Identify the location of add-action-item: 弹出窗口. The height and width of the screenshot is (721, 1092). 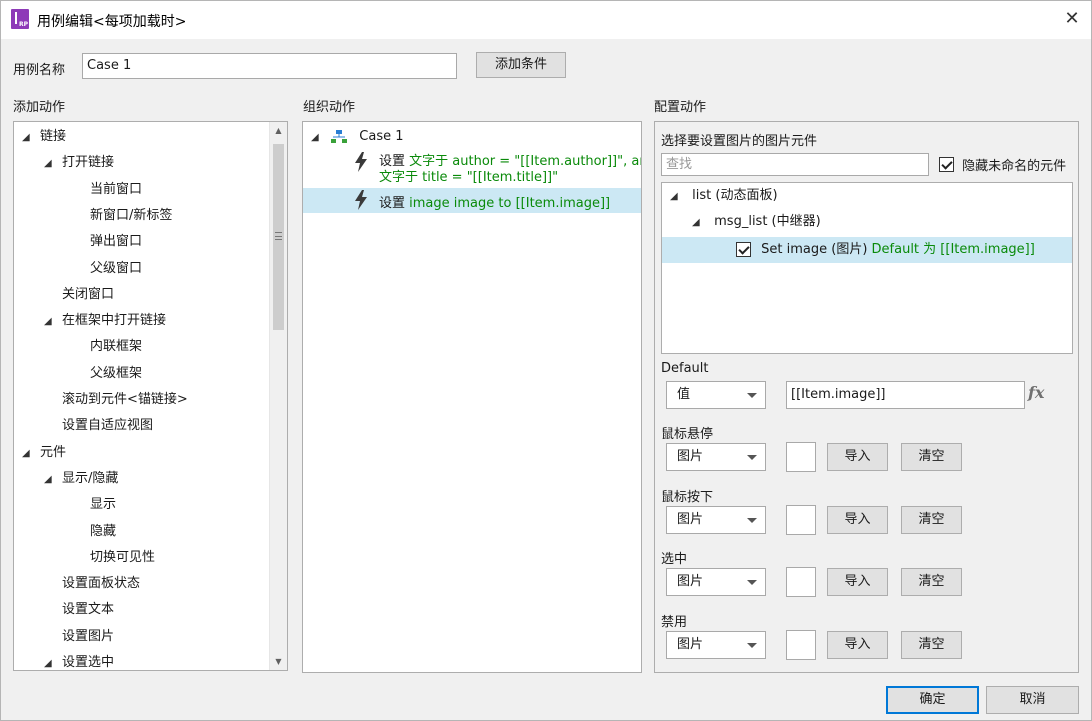
(141, 242).